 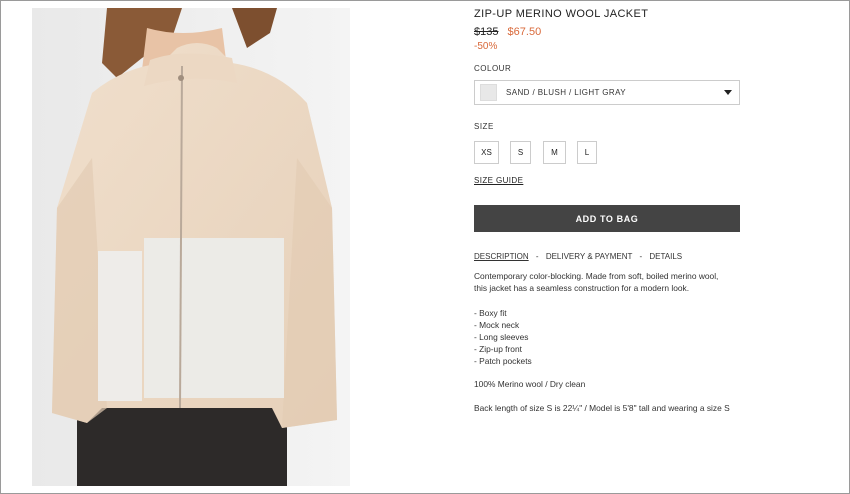 I want to click on material-info: 100% Merino wool / Dry clean, so click(x=530, y=384).